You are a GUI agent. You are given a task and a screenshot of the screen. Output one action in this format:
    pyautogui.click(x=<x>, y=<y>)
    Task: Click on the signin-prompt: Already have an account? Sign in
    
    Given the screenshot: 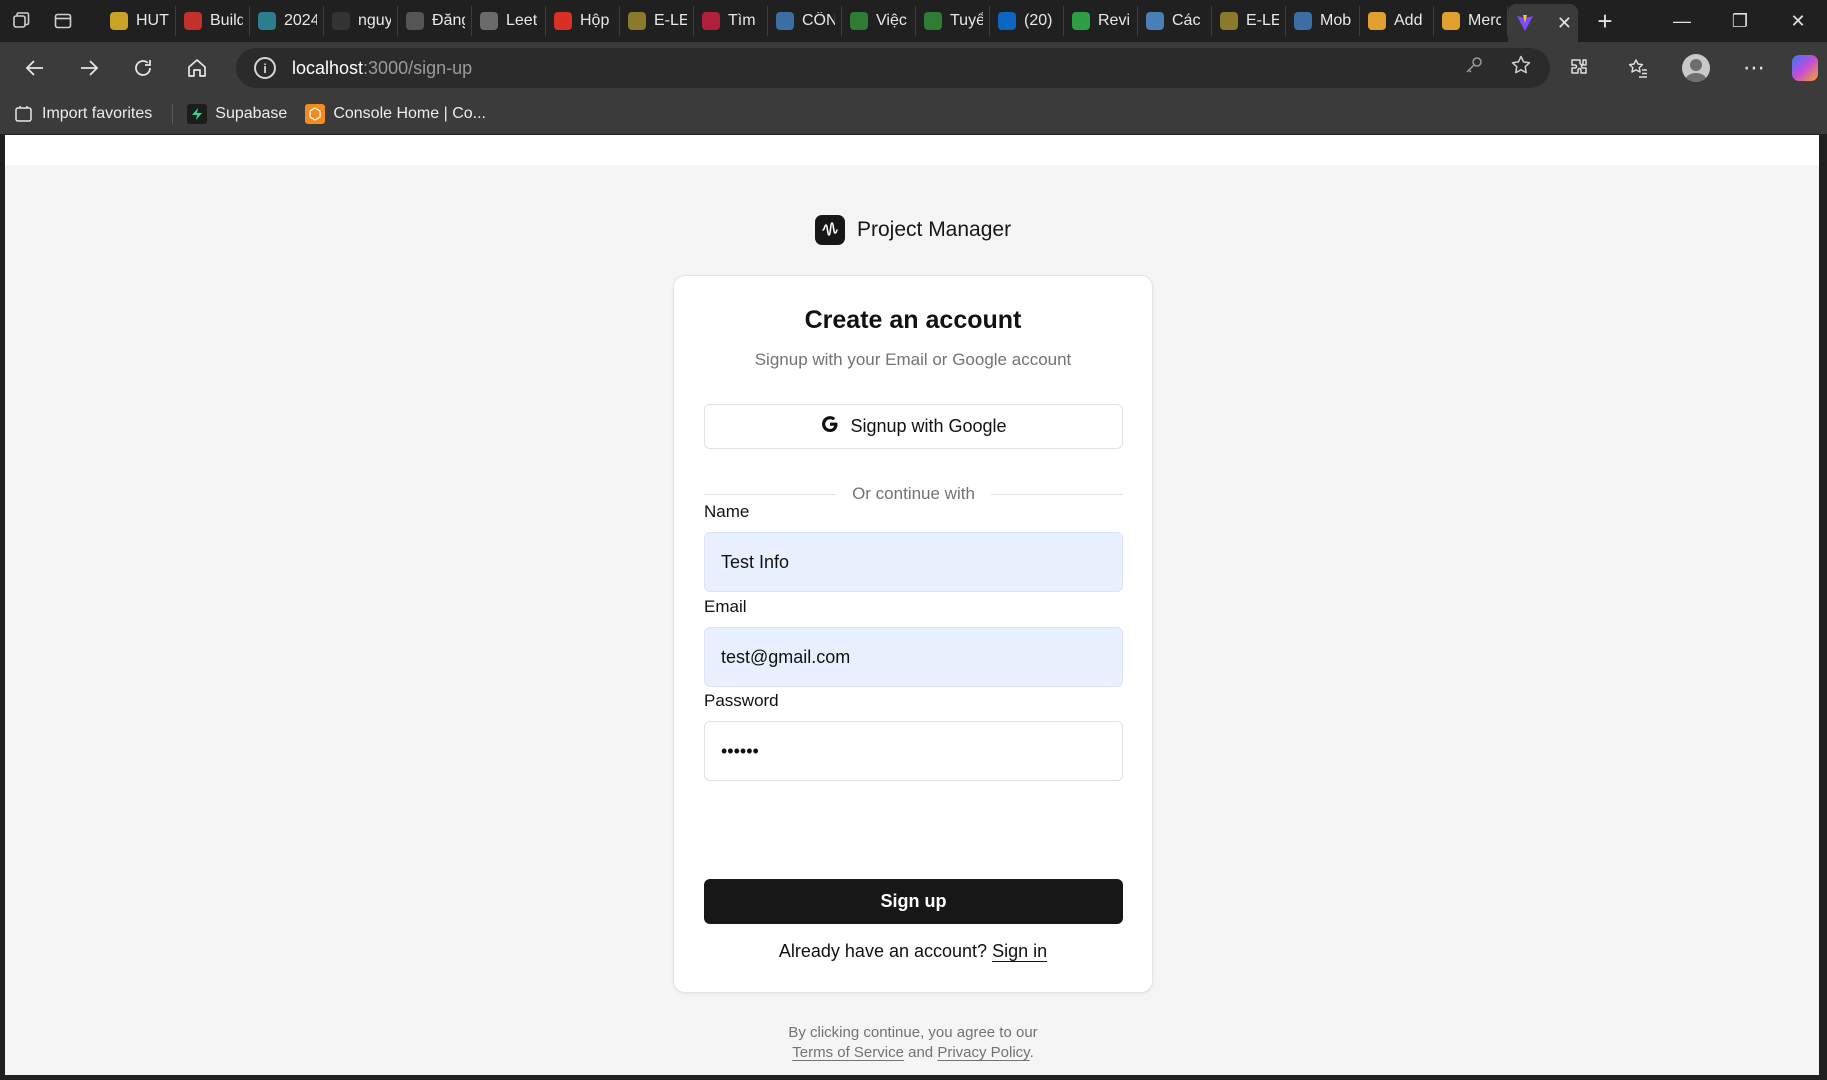 What is the action you would take?
    pyautogui.click(x=913, y=951)
    